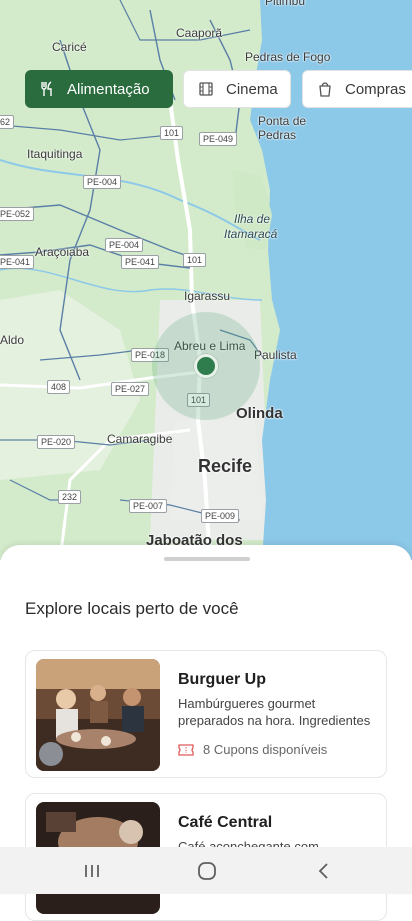 This screenshot has height=921, width=412. Describe the element at coordinates (92, 871) in the screenshot. I see `recent-apps-icon` at that location.